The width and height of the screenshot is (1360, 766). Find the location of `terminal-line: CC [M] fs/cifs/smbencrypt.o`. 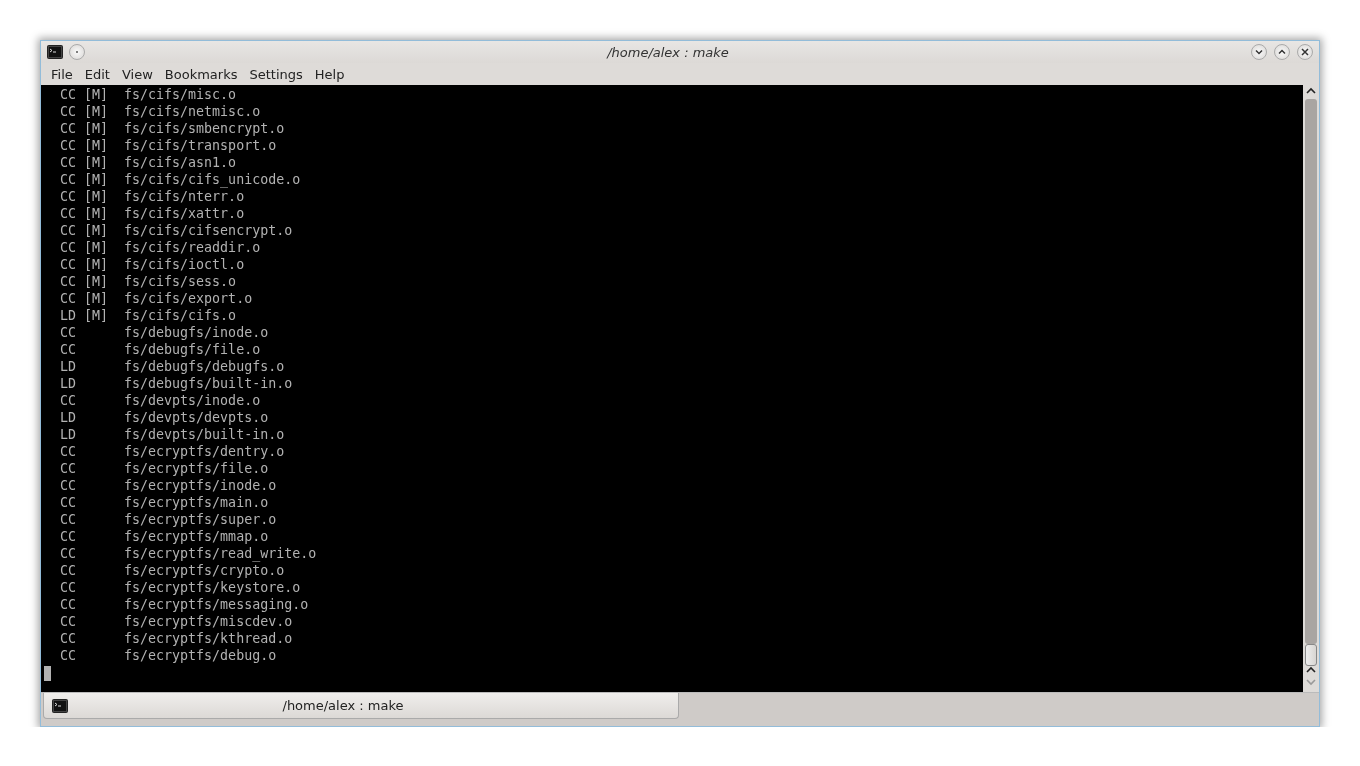

terminal-line: CC [M] fs/cifs/smbencrypt.o is located at coordinates (172, 128).